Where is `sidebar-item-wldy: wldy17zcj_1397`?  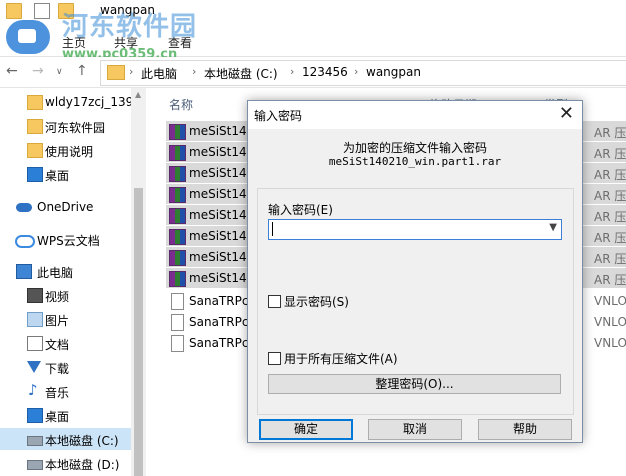
sidebar-item-wldy: wldy17zcj_1397 is located at coordinates (73, 102).